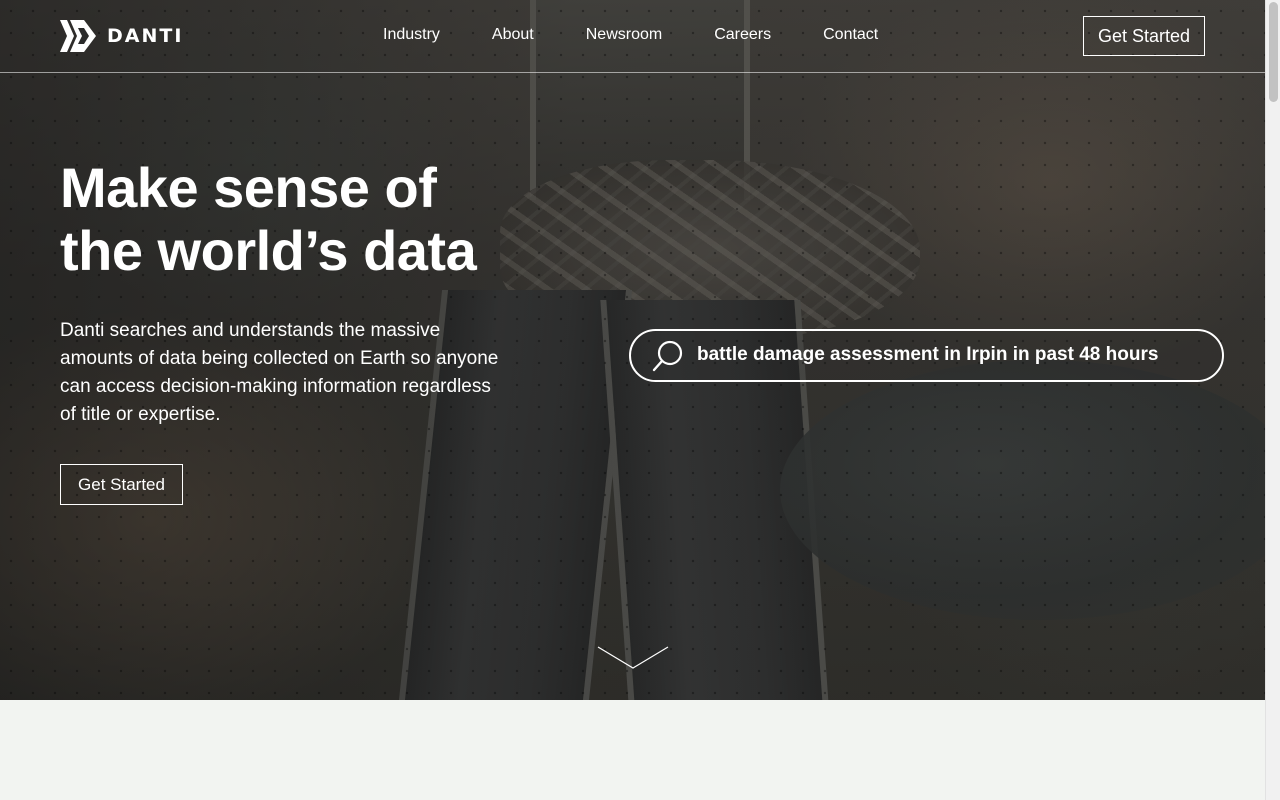 The width and height of the screenshot is (1280, 800). Describe the element at coordinates (268, 250) in the screenshot. I see `hero-headline-line2: the world’s data` at that location.